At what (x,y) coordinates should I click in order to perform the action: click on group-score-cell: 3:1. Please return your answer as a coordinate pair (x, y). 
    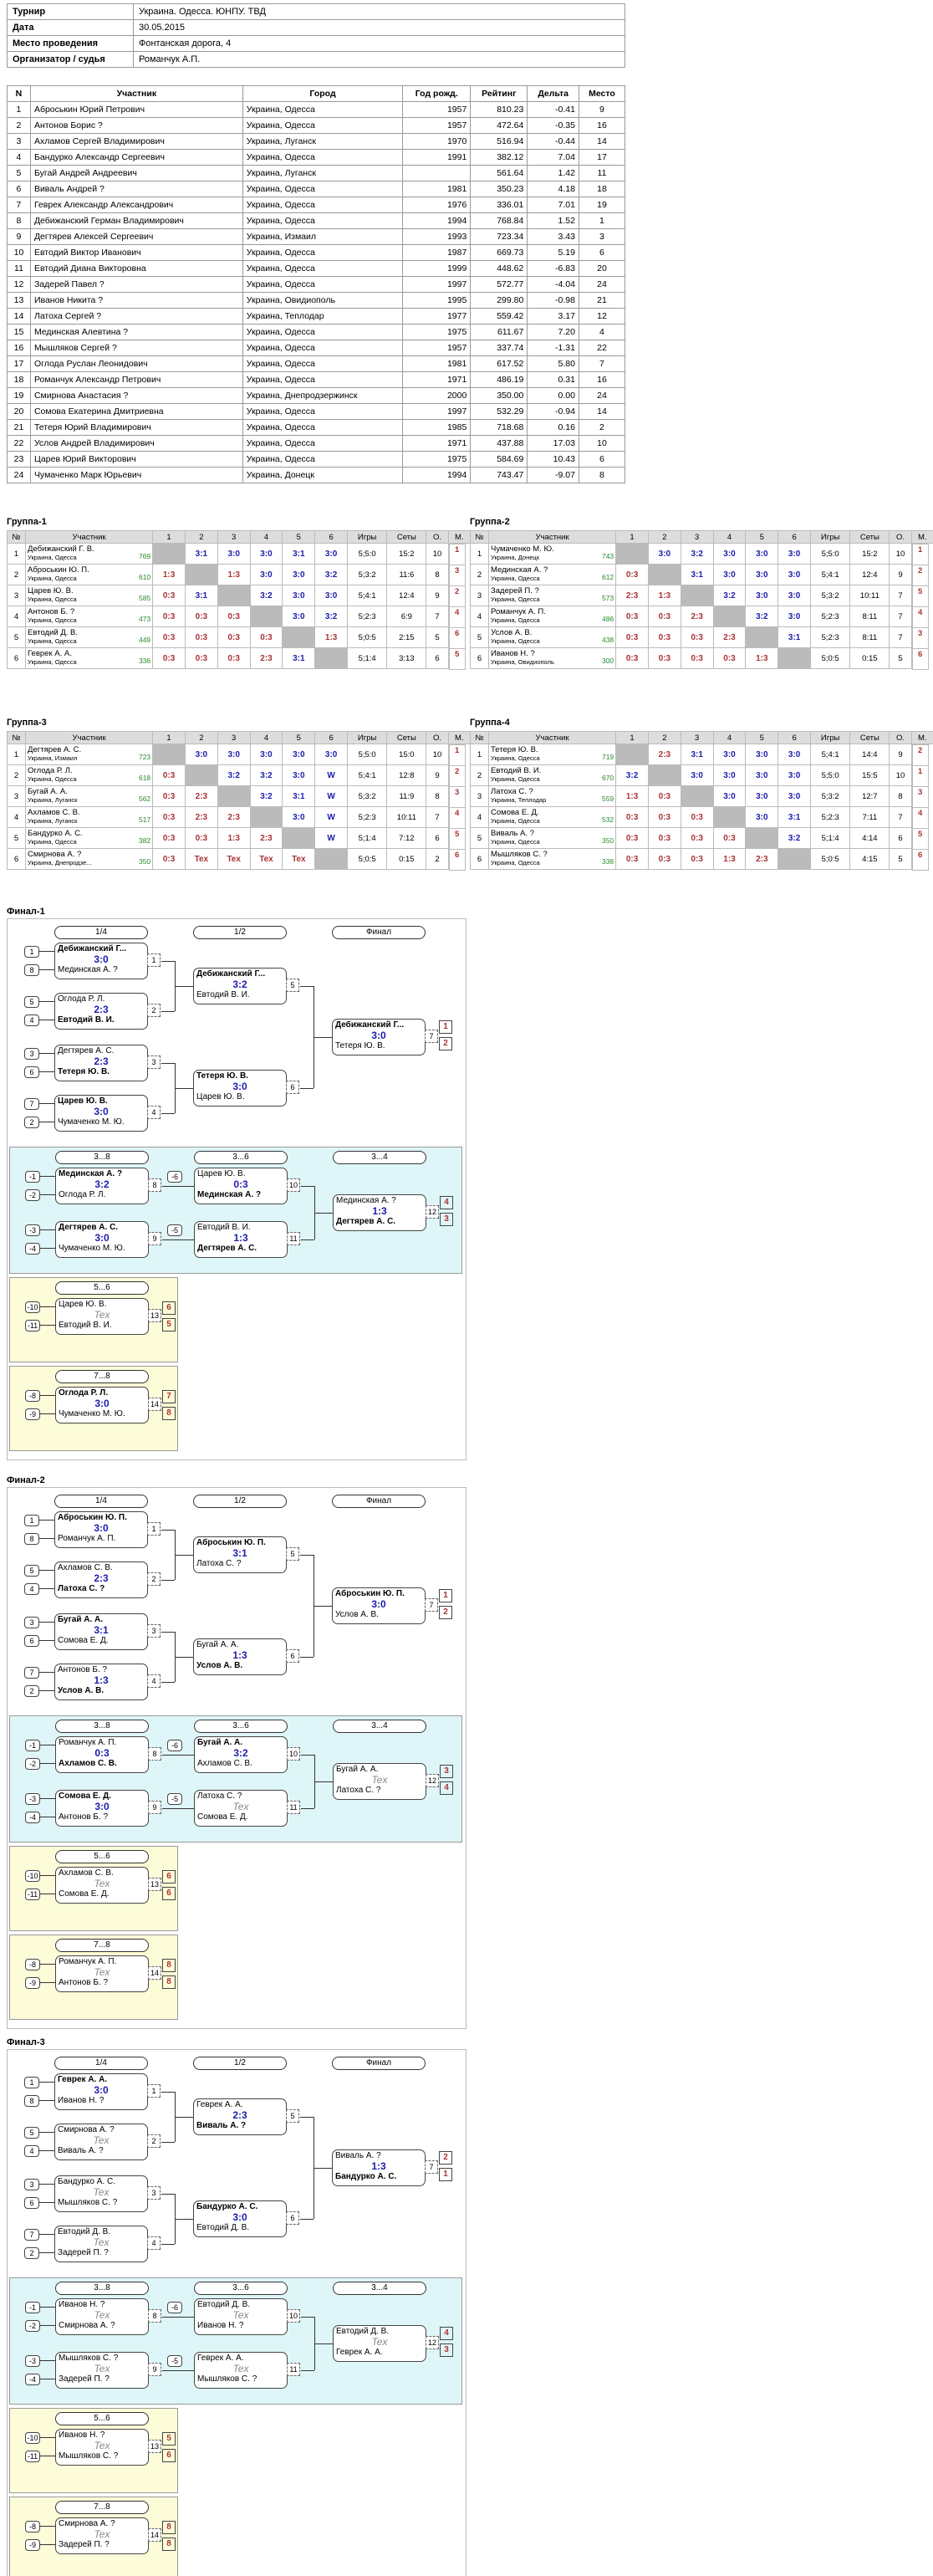
    Looking at the image, I should click on (795, 637).